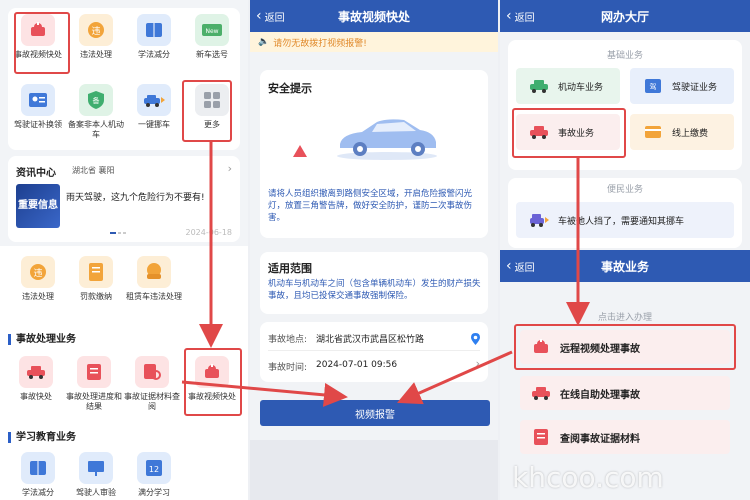 The width and height of the screenshot is (750, 500). I want to click on accident-item-label: 事故处理进度和结果, so click(94, 401).